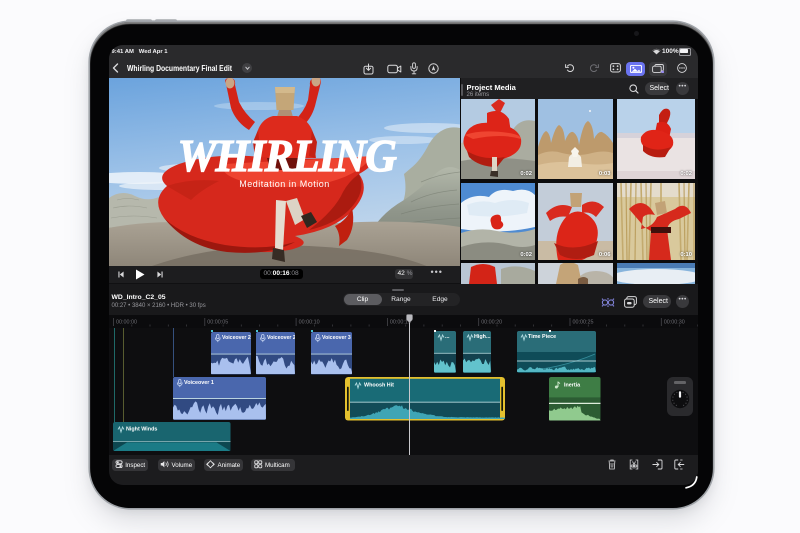 The height and width of the screenshot is (533, 800). I want to click on svg-text: Time Piece, so click(542, 337).